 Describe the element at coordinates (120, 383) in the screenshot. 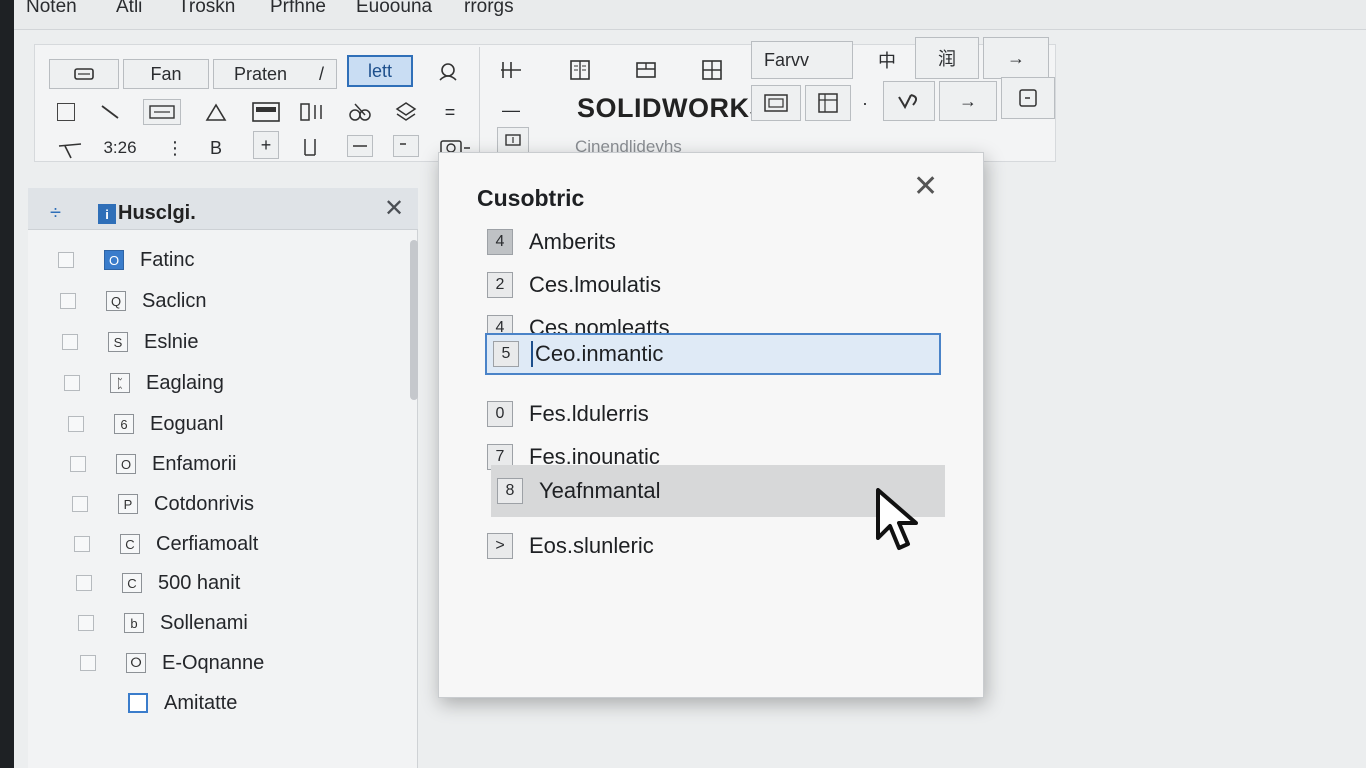

I see `feature-icon: ᛈ` at that location.